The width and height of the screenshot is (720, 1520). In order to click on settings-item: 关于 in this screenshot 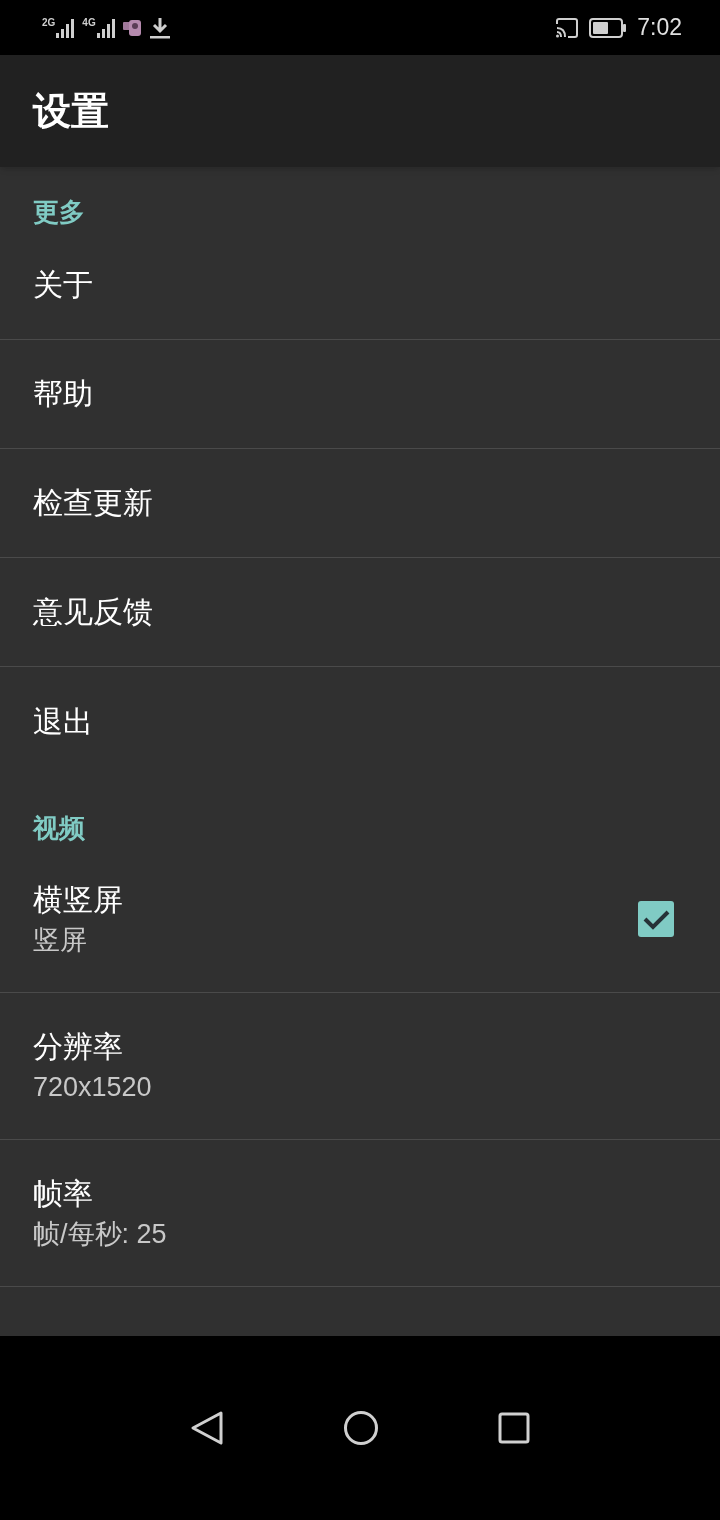, I will do `click(360, 285)`.